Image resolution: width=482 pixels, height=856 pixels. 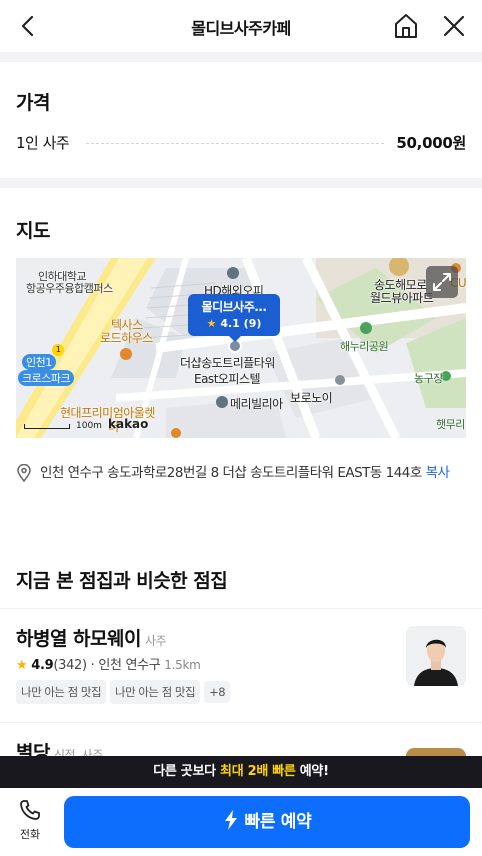 I want to click on shop-location: 인천 연수구, so click(x=129, y=665).